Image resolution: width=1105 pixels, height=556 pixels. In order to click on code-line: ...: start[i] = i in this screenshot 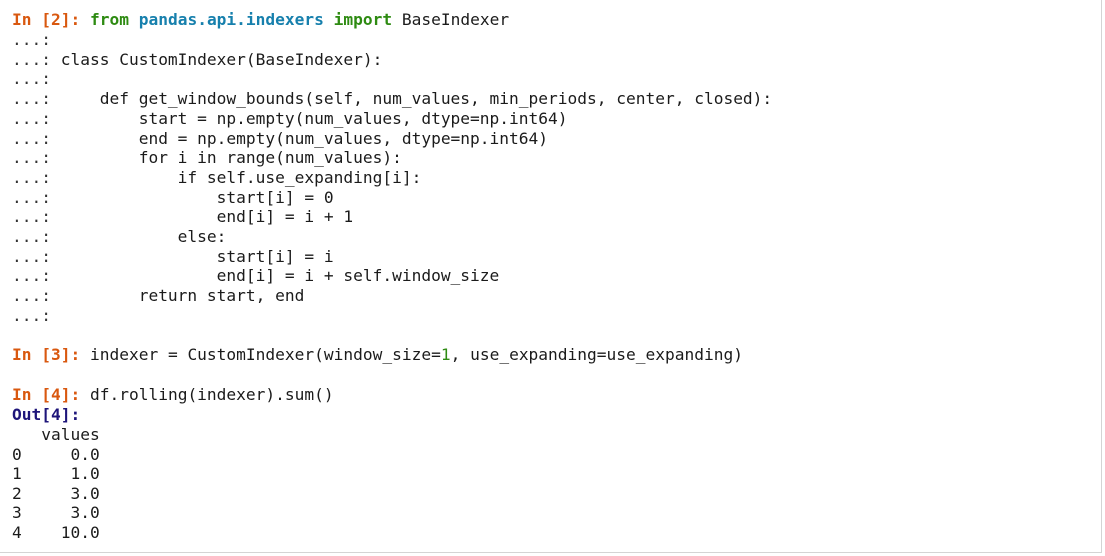, I will do `click(173, 257)`.